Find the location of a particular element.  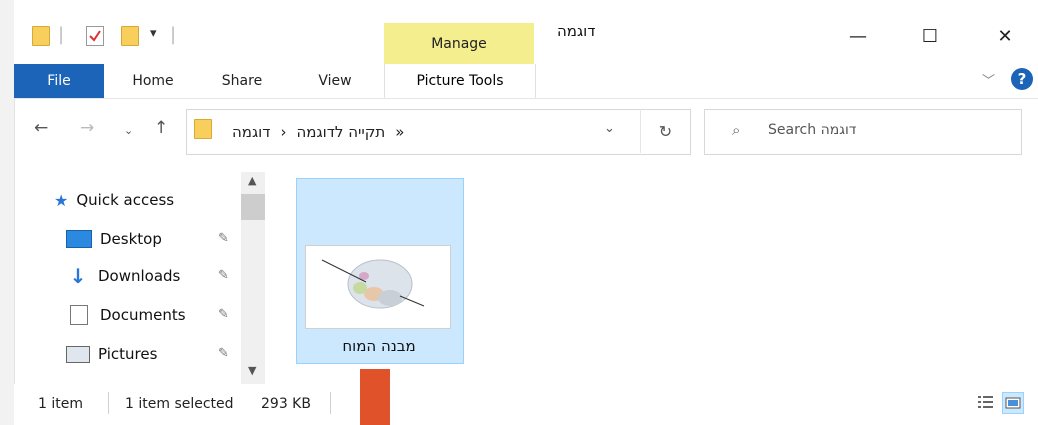

minimize-button: — is located at coordinates (858, 36).